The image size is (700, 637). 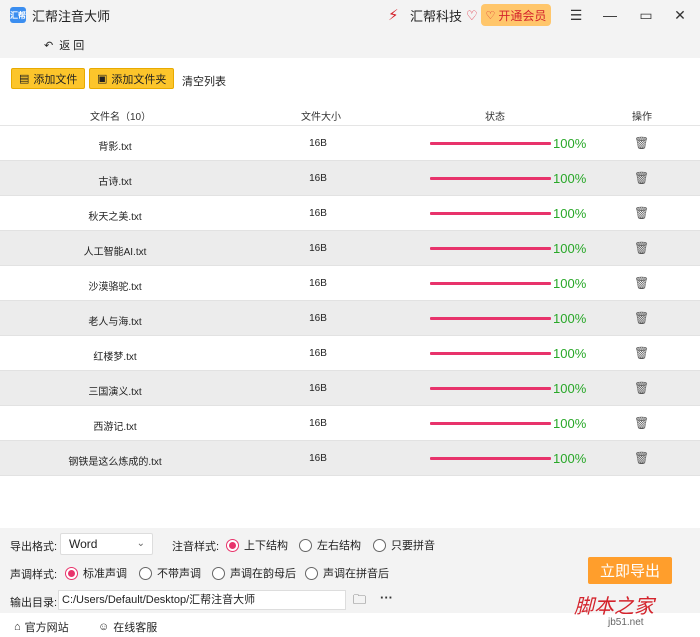 What do you see at coordinates (202, 600) in the screenshot?
I see `output-dir-field: C:/Users/Default/Desktop/汇帮注音大师` at bounding box center [202, 600].